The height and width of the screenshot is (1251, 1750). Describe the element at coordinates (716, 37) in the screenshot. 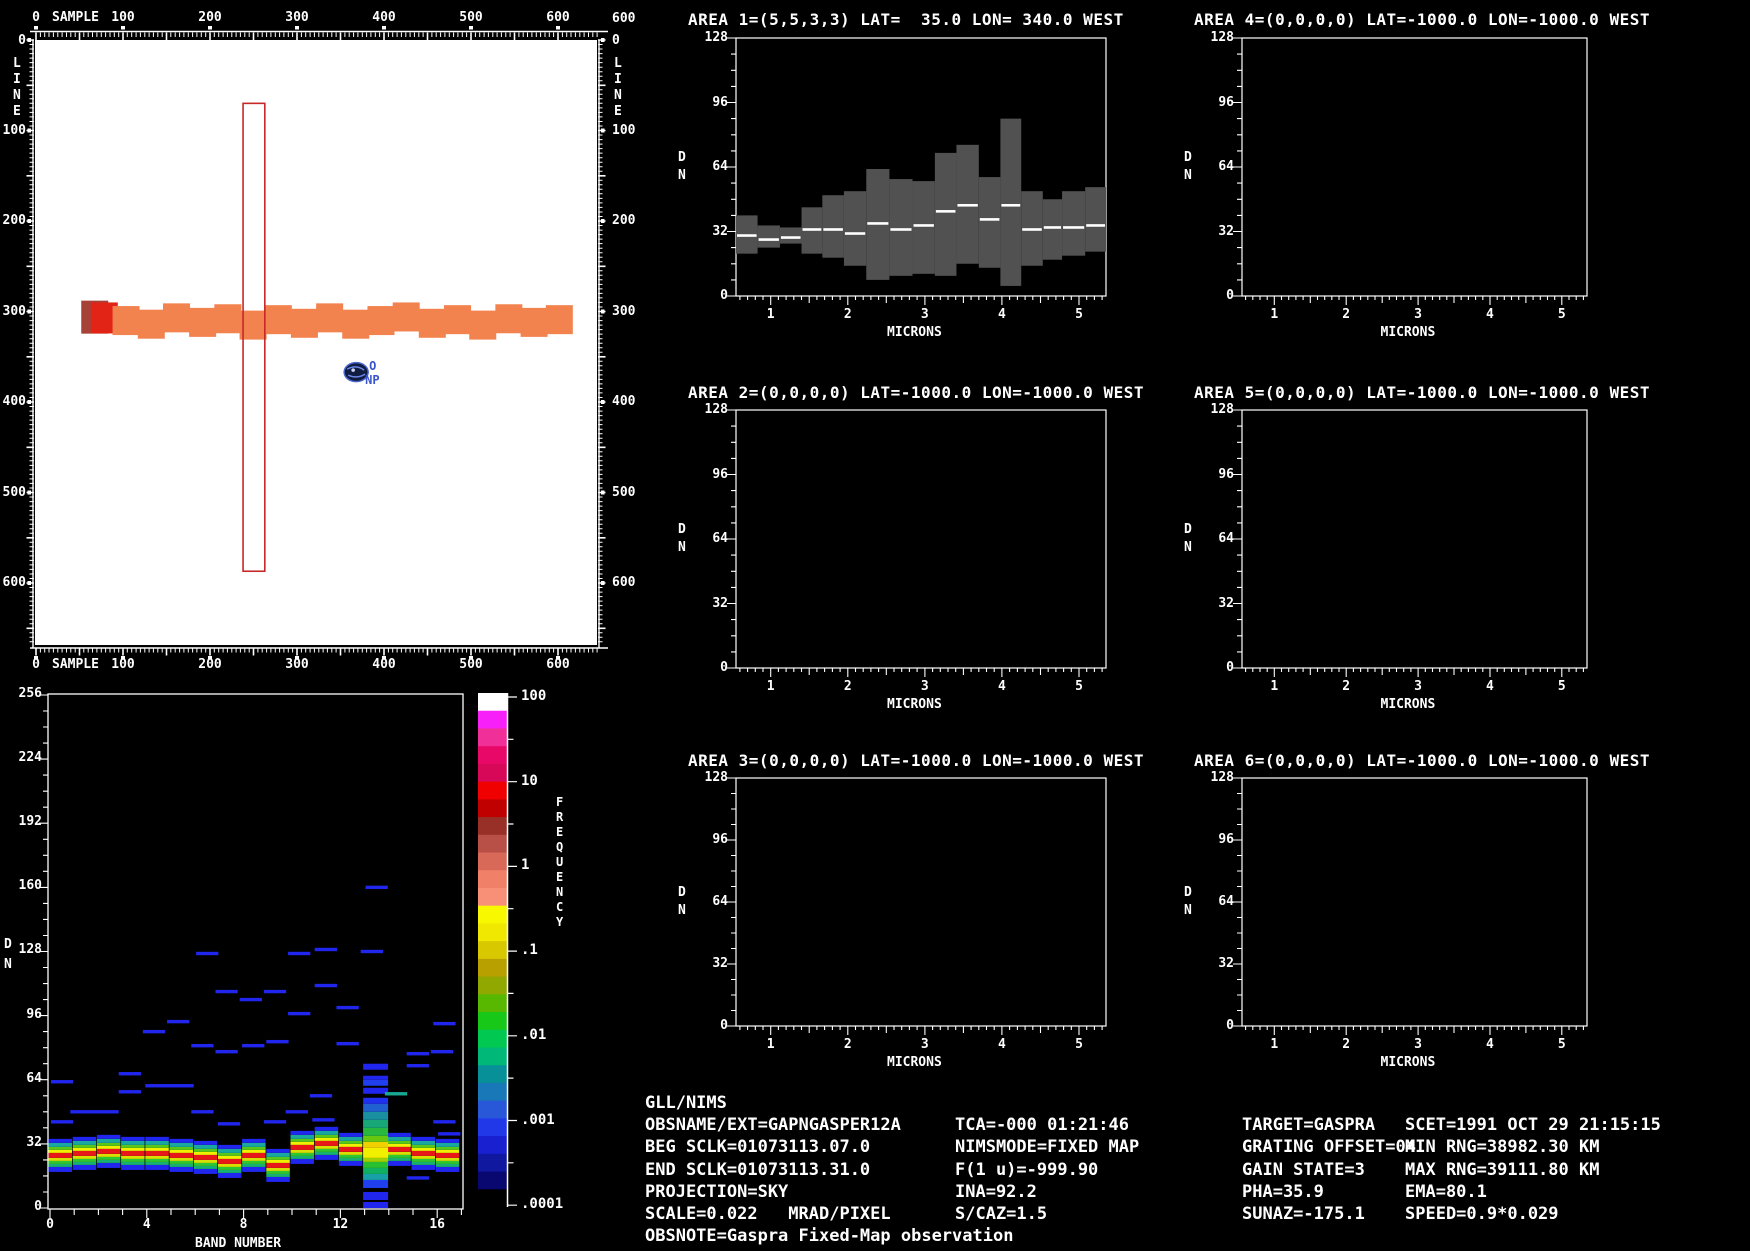

I see `dn-axis-label: 128` at that location.